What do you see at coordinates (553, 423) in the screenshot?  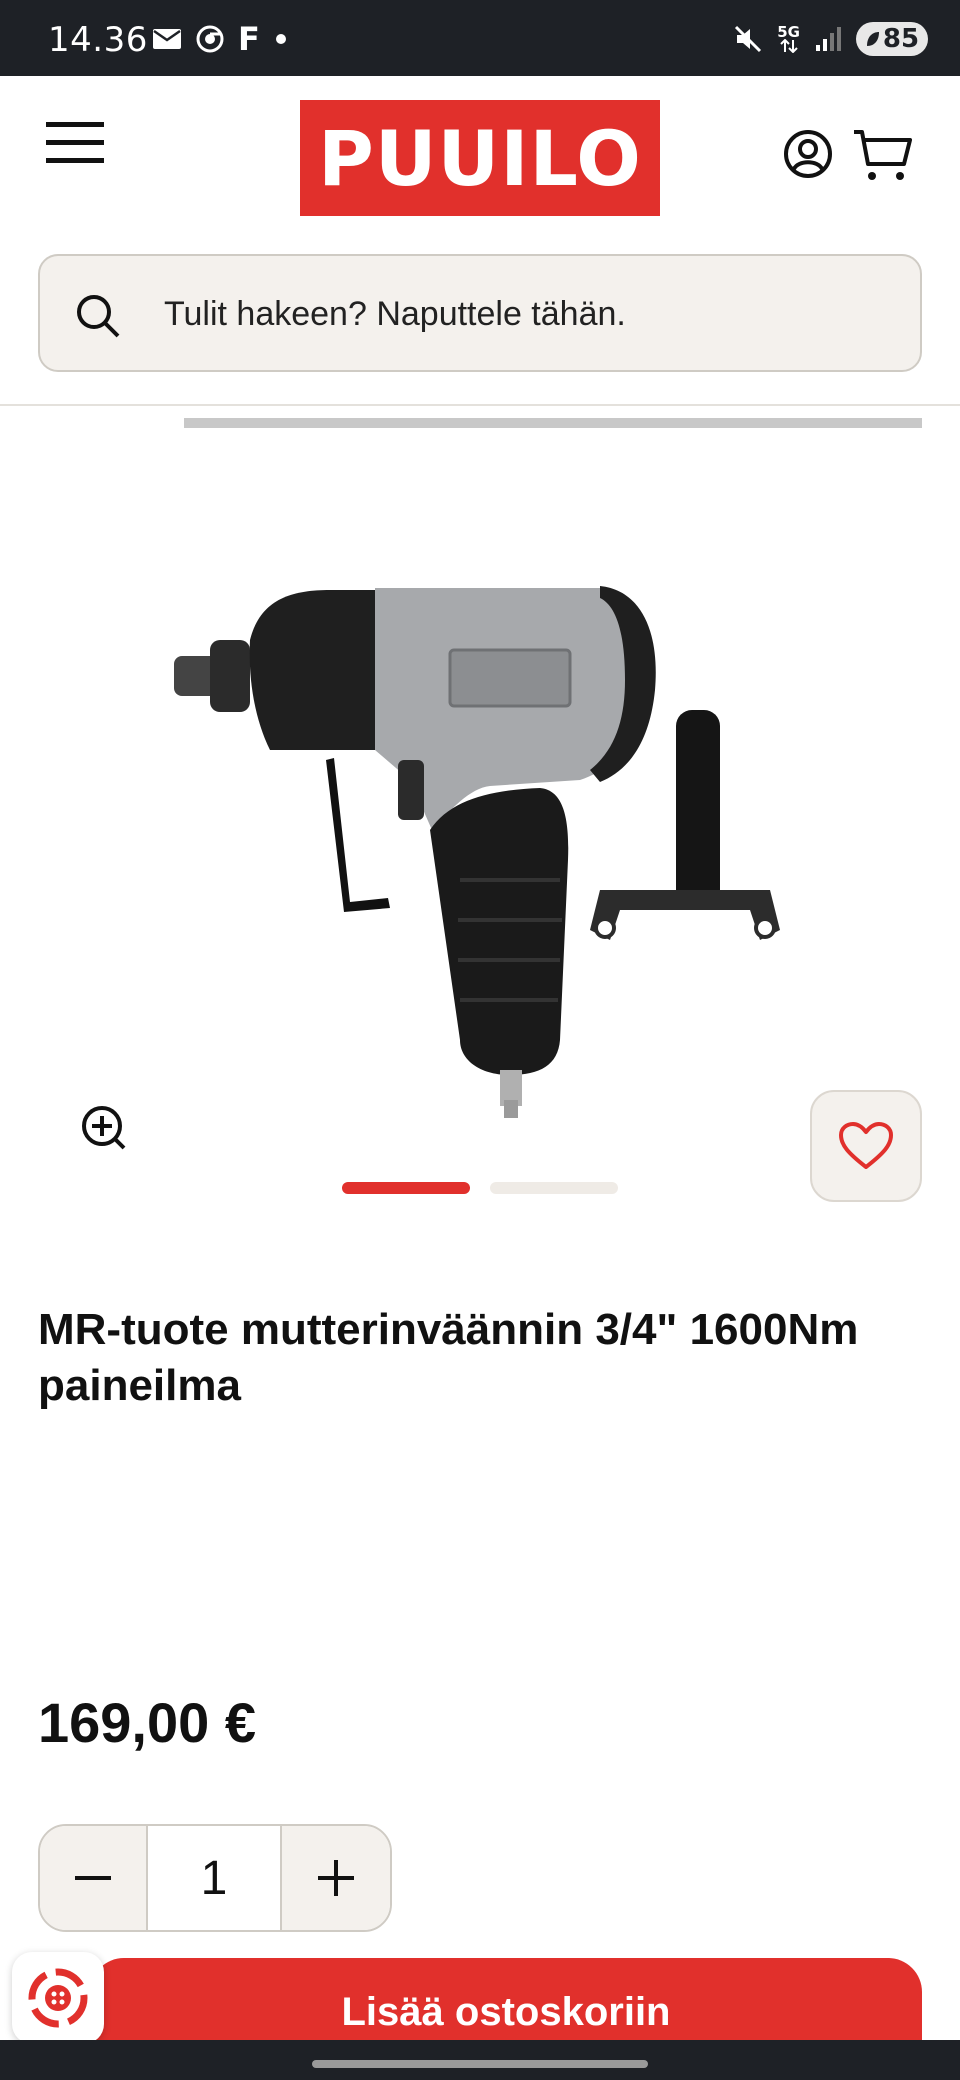 I see `horizontal-scroll-indicator` at bounding box center [553, 423].